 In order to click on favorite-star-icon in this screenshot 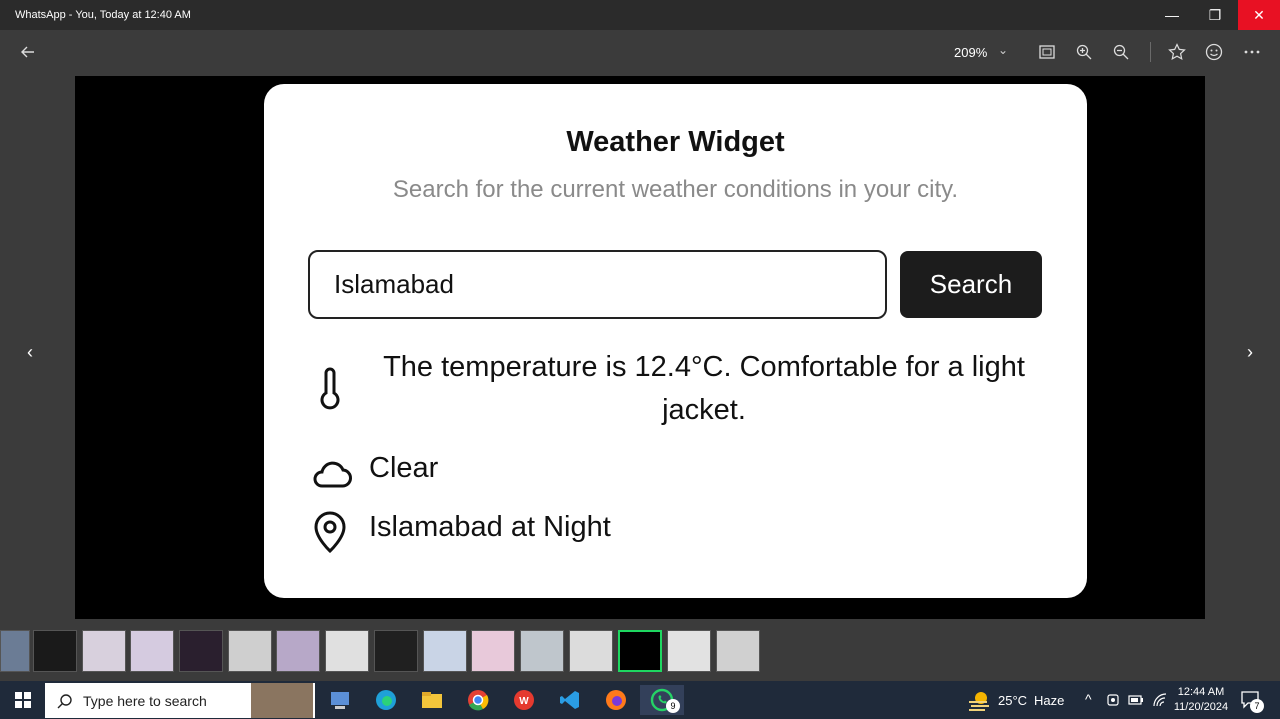, I will do `click(1177, 52)`.